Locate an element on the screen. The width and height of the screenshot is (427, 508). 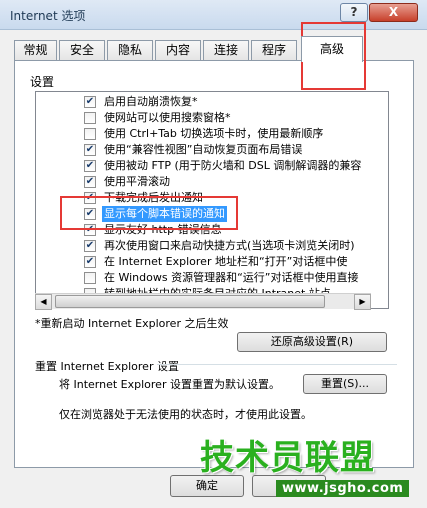
list-item-selected: ✔ 显示每个脚本错误的通知 is located at coordinates (206, 214).